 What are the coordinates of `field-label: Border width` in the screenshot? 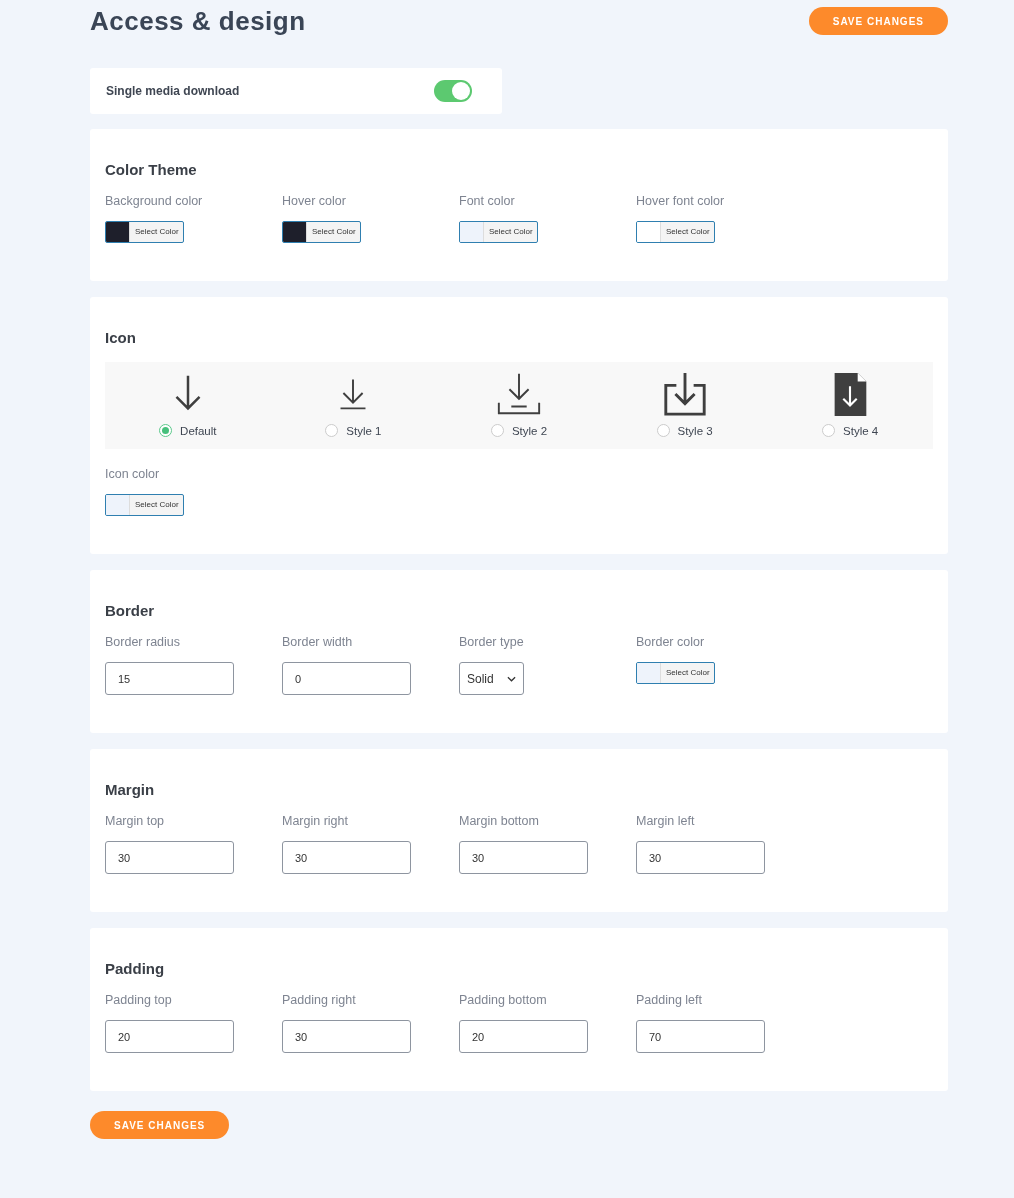 It's located at (317, 642).